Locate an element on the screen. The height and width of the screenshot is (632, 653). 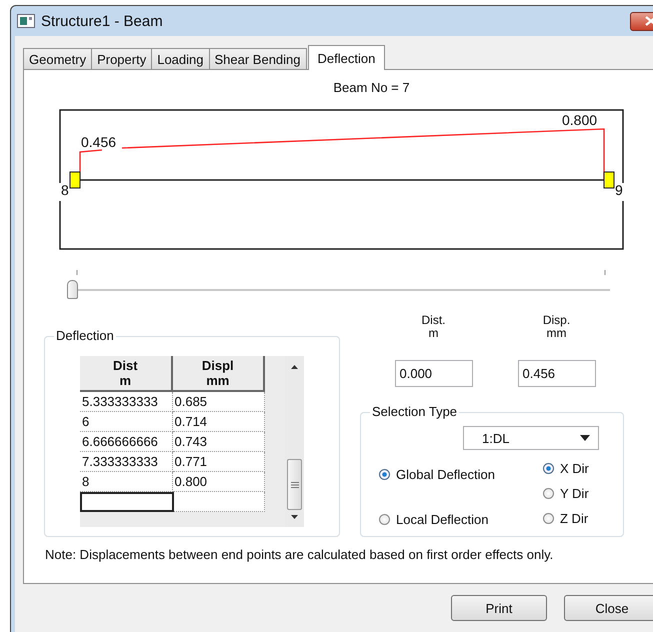
load-case-dropdown: 1:DL is located at coordinates (531, 438).